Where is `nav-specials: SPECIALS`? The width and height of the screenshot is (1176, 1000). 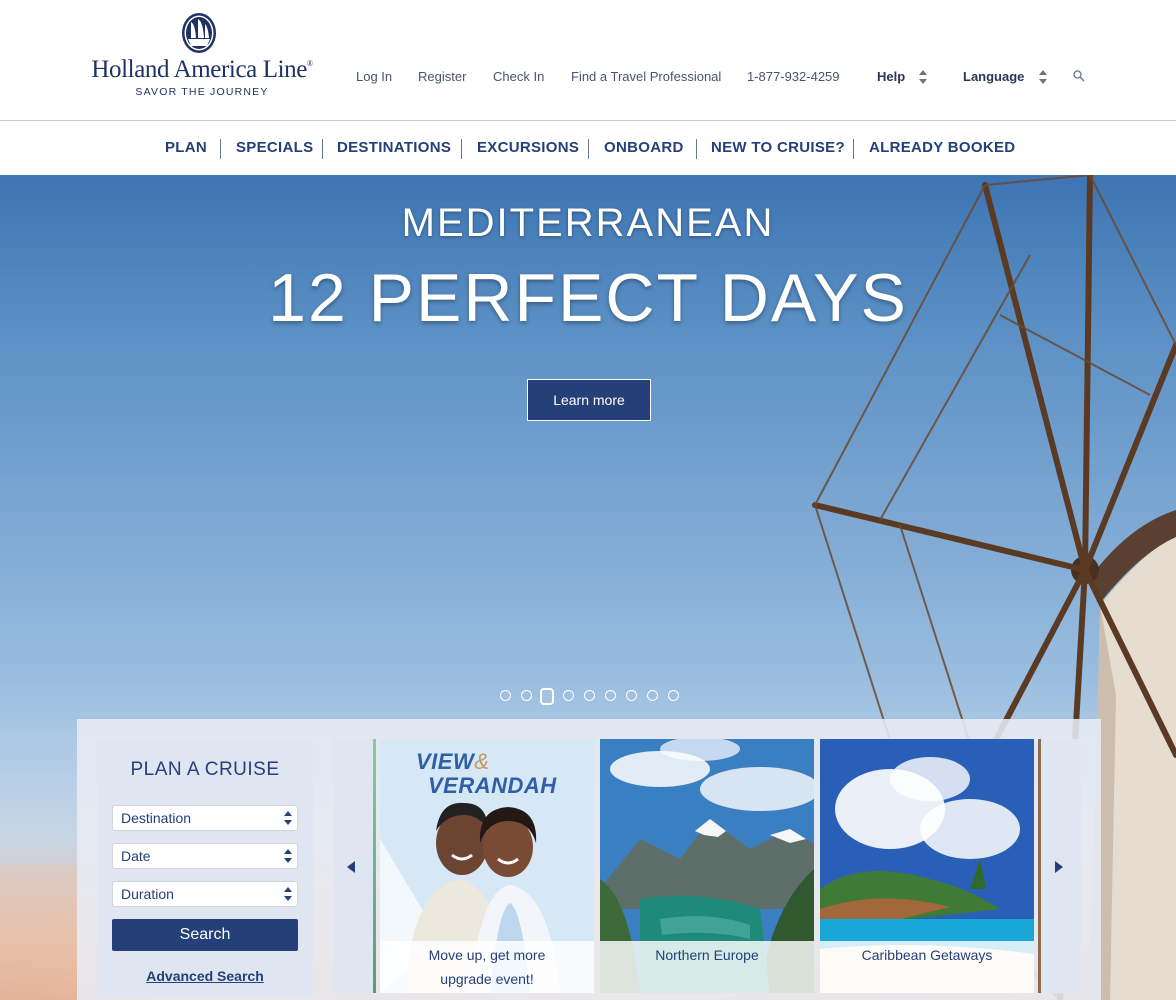
nav-specials: SPECIALS is located at coordinates (274, 148).